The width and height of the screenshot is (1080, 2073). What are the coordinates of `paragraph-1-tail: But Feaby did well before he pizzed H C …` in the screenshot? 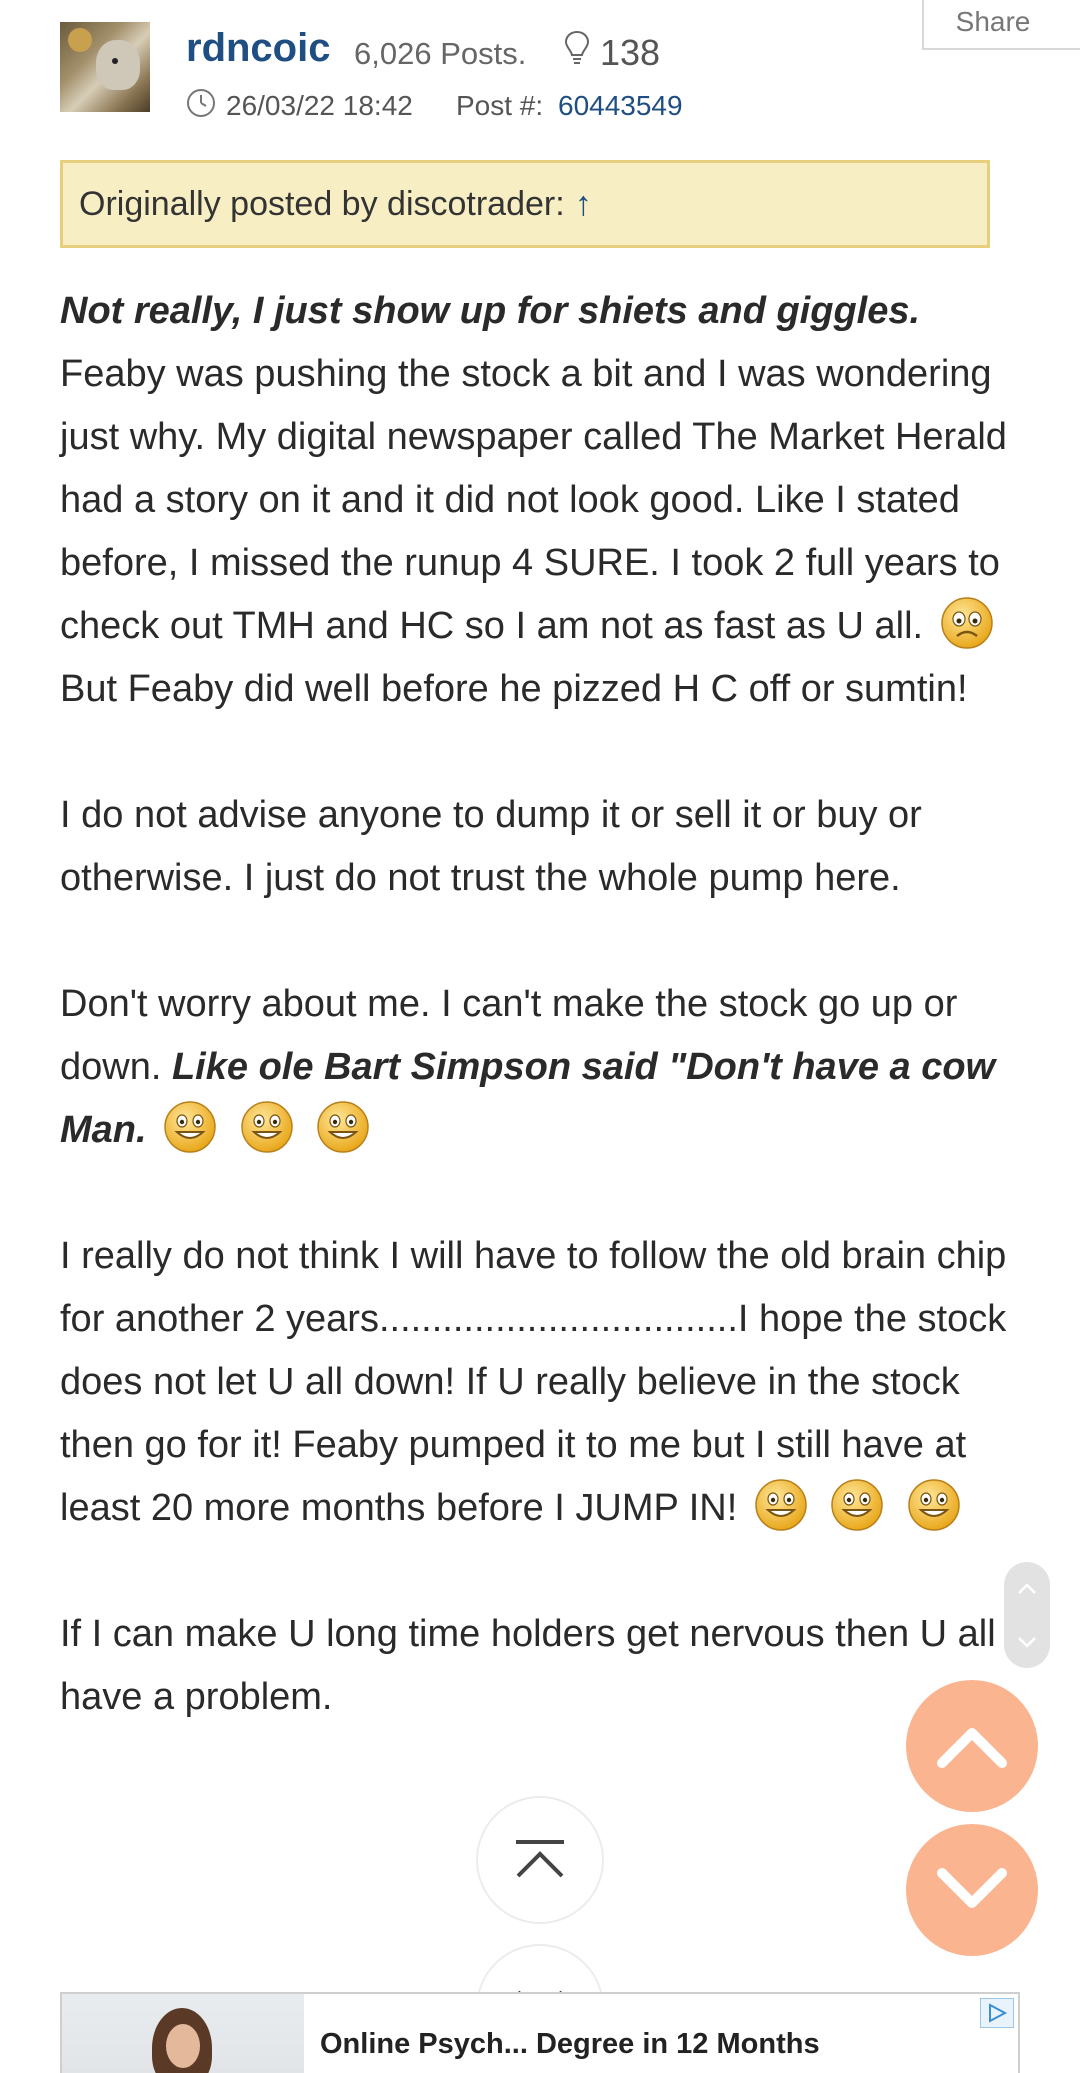 It's located at (514, 689).